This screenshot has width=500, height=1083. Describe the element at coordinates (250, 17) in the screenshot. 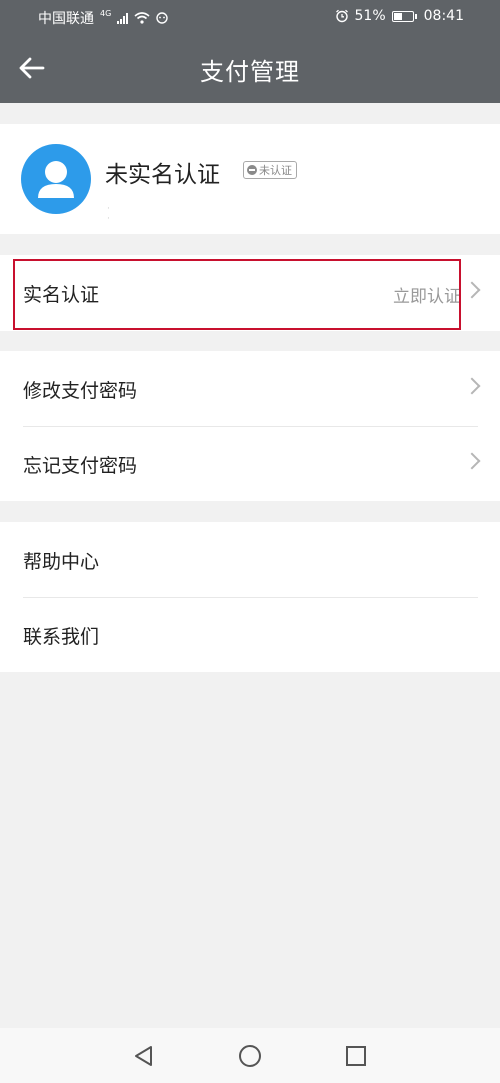

I see `status-bar: 中国联通 4G 51% 08:41` at that location.